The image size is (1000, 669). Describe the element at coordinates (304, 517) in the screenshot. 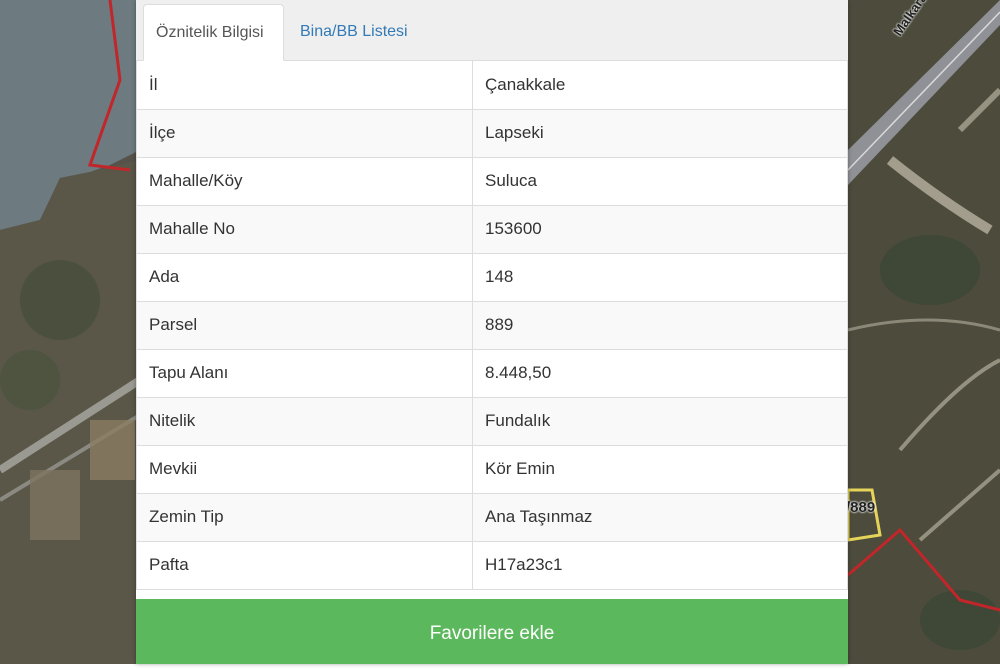

I see `attribute-key: Zemin Tip` at that location.